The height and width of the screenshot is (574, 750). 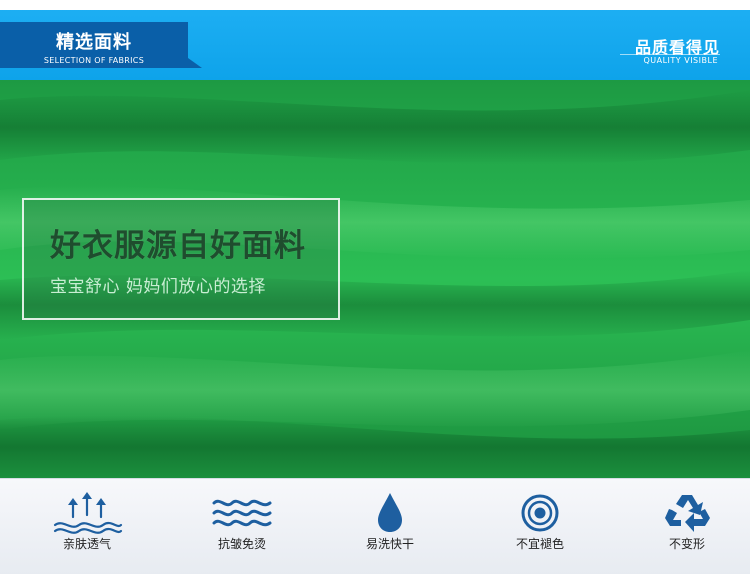 What do you see at coordinates (540, 513) in the screenshot?
I see `target-icon` at bounding box center [540, 513].